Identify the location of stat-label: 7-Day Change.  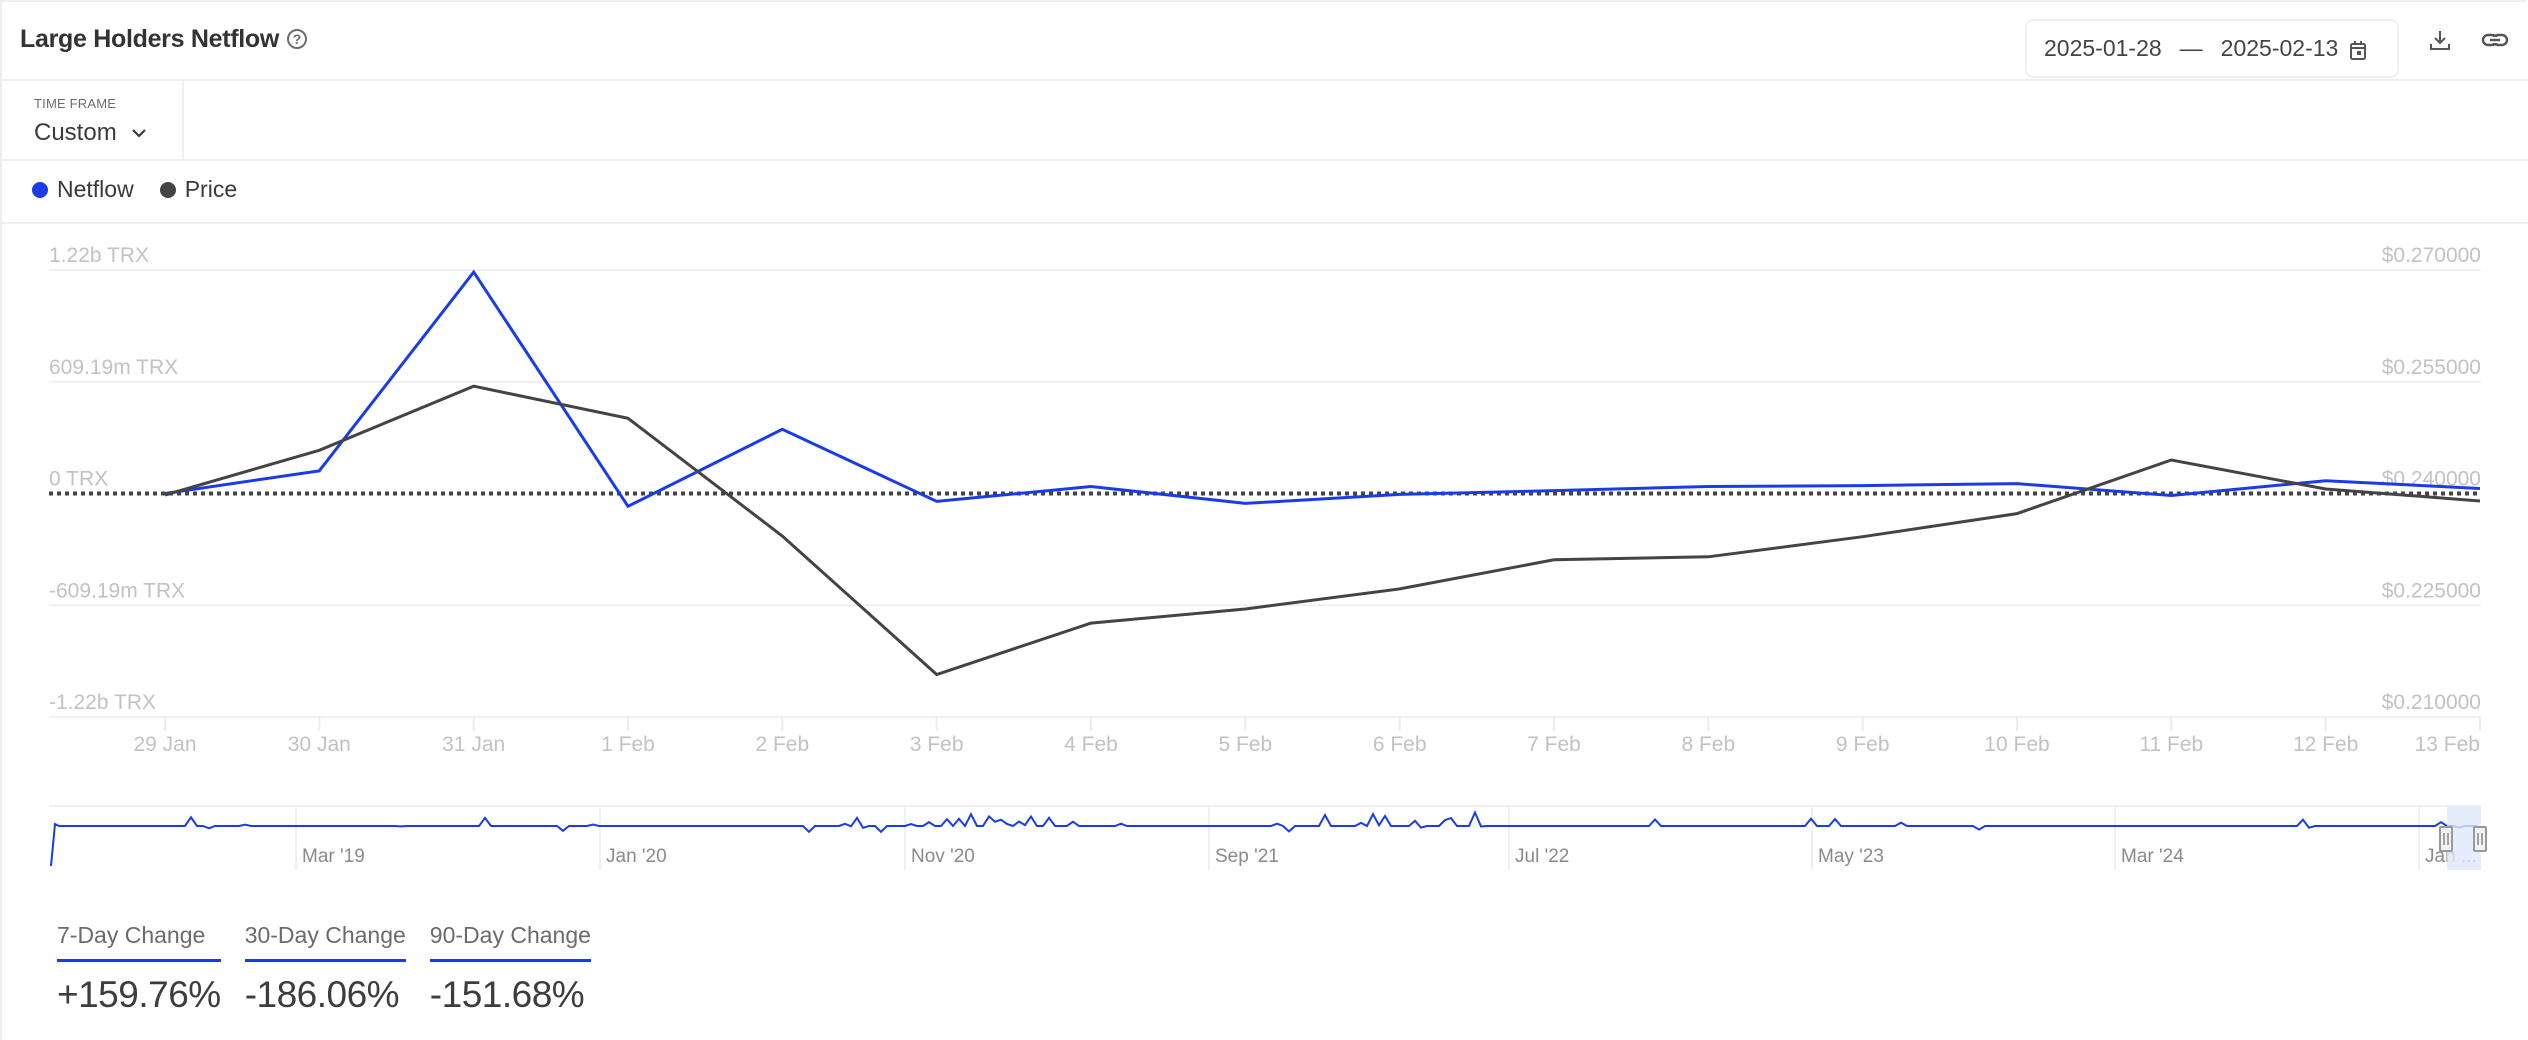
(139, 942).